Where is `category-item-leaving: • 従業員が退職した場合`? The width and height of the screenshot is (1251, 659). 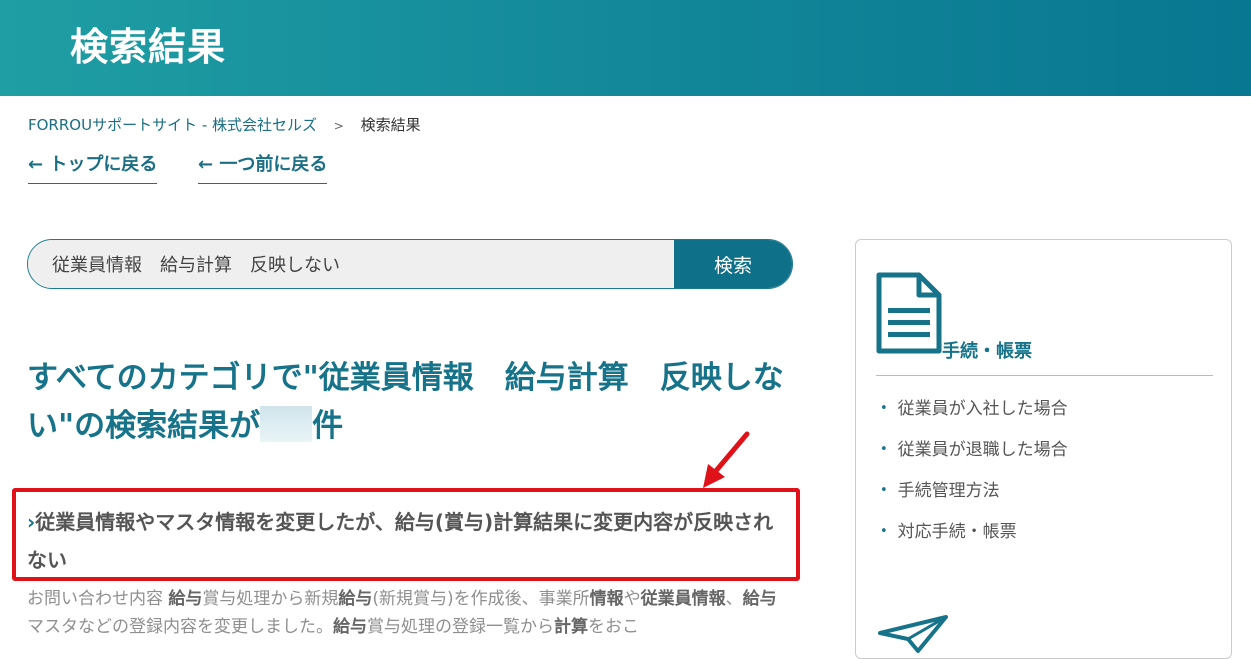
category-item-leaving: • 従業員が退職した場合 is located at coordinates (974, 453).